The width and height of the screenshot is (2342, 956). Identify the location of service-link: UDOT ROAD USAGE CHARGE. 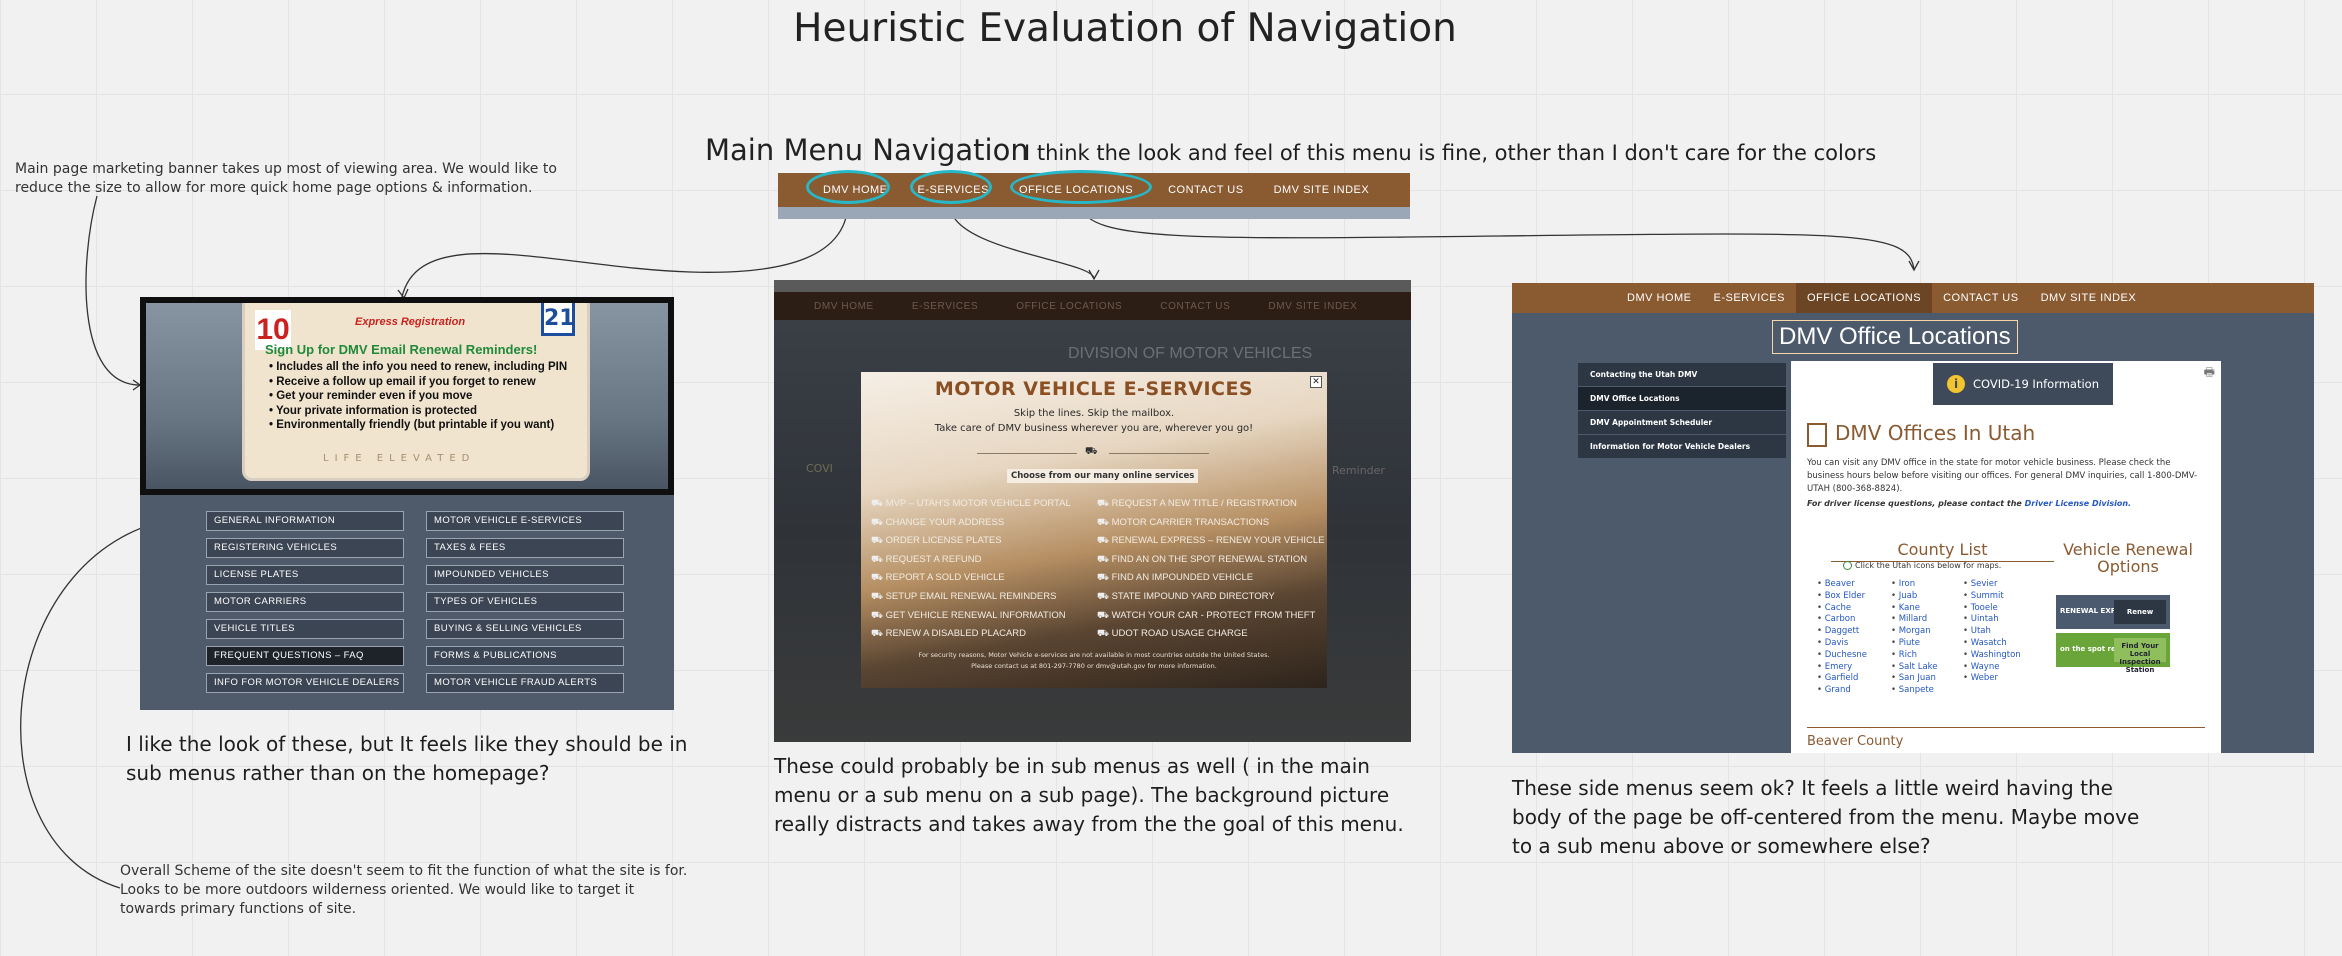
(1211, 634).